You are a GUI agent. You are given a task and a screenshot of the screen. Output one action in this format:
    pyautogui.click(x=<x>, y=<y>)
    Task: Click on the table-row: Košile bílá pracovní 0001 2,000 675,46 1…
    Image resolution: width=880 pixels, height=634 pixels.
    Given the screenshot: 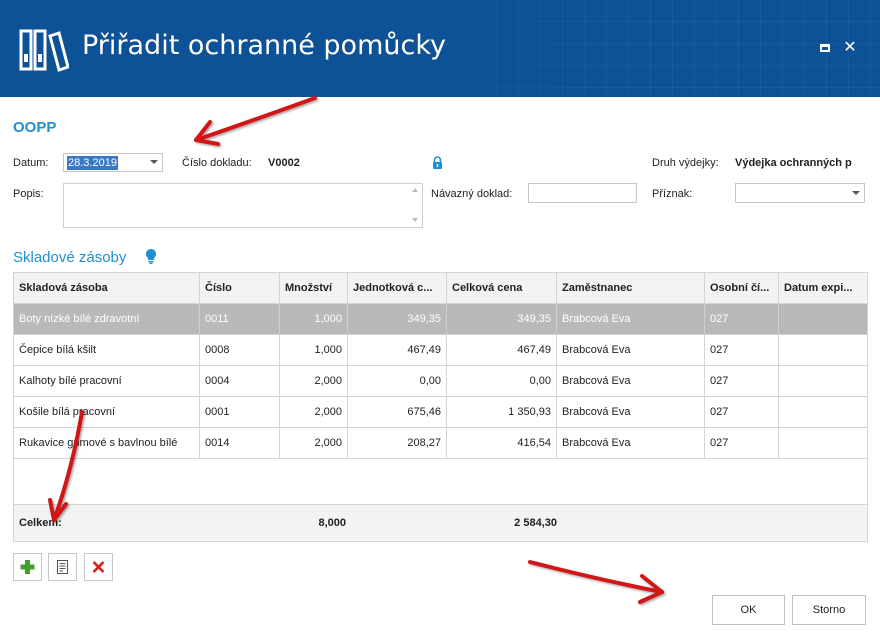 What is the action you would take?
    pyautogui.click(x=440, y=412)
    